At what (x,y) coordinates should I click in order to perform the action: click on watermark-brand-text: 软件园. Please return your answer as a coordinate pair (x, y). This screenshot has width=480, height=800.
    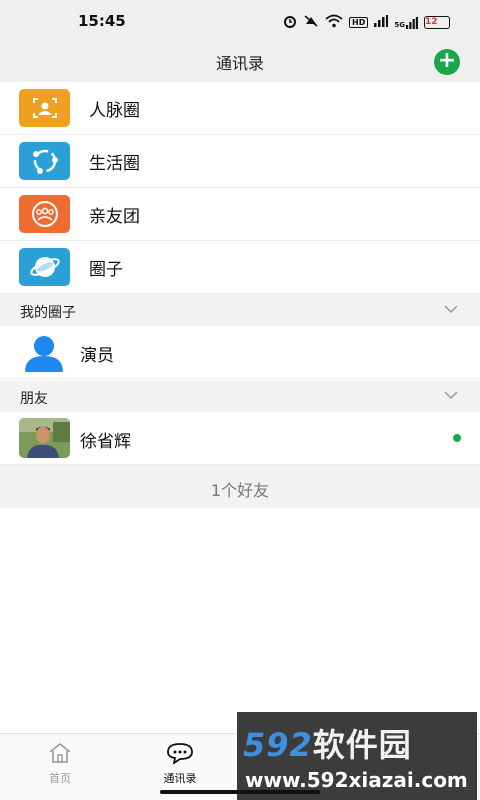
    Looking at the image, I should click on (362, 745).